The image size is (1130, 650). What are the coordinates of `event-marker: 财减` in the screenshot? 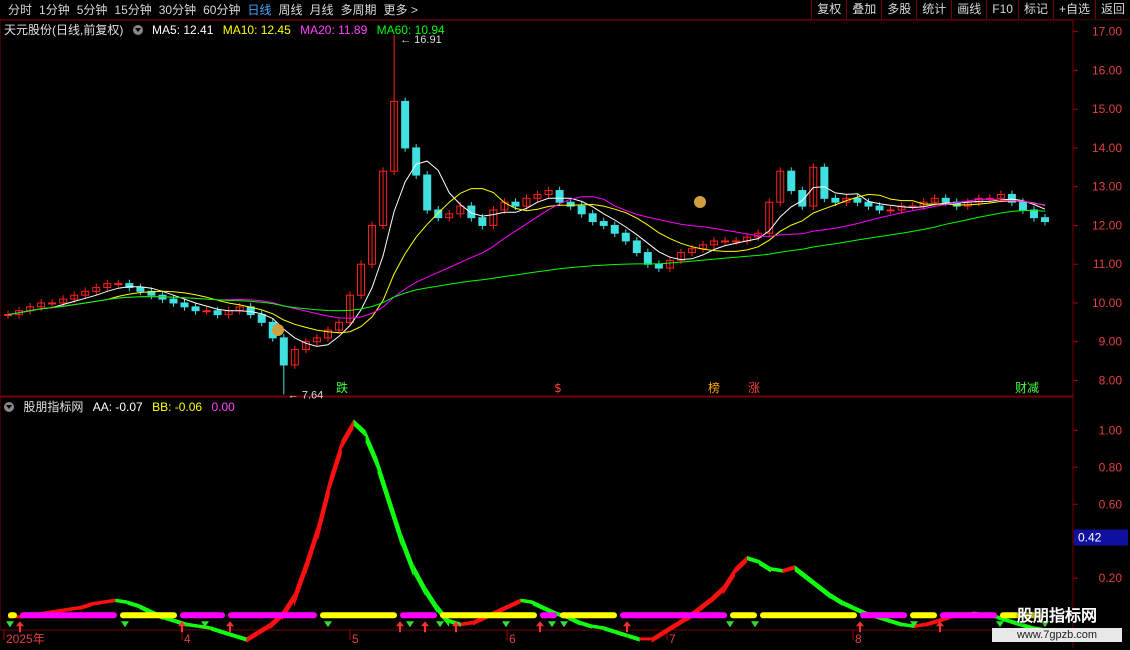 It's located at (1027, 388).